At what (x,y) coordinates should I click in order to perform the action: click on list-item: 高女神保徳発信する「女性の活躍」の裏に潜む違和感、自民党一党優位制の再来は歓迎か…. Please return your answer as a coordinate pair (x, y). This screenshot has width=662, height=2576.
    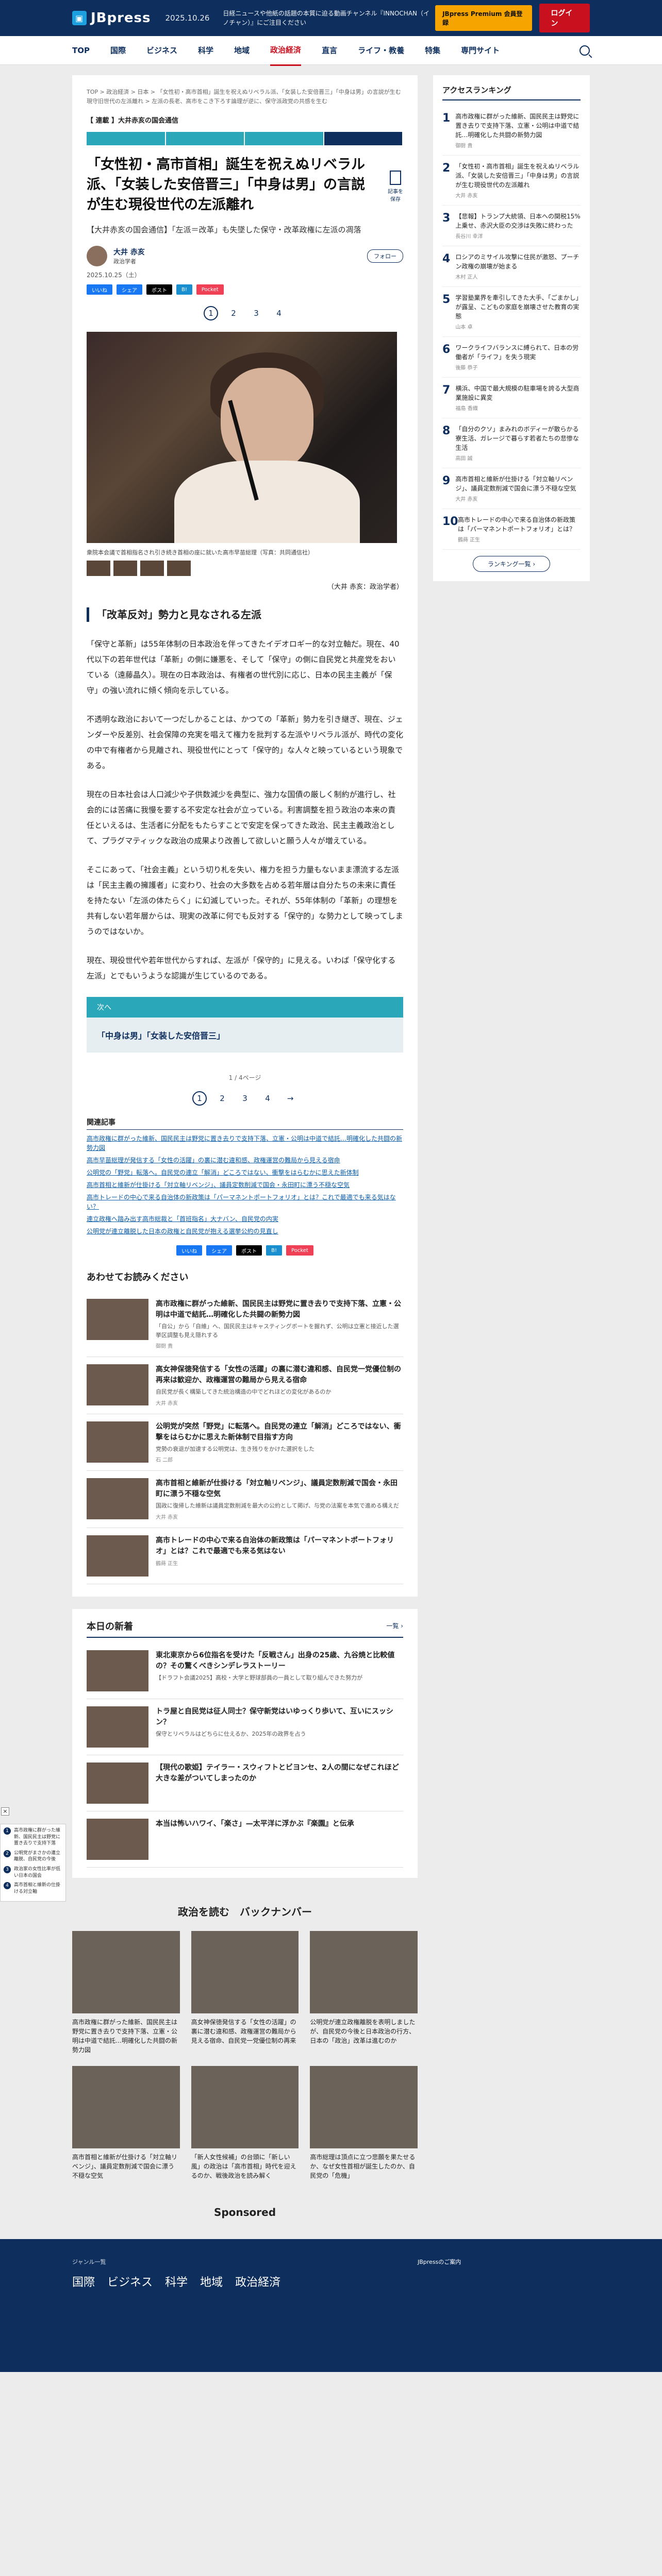
    Looking at the image, I should click on (245, 1385).